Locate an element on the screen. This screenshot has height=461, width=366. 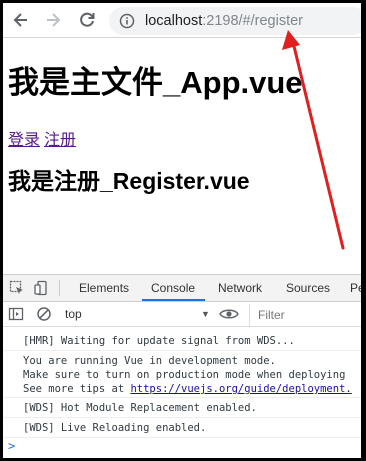
register-heading: 我是注册_Register.vue is located at coordinates (129, 181).